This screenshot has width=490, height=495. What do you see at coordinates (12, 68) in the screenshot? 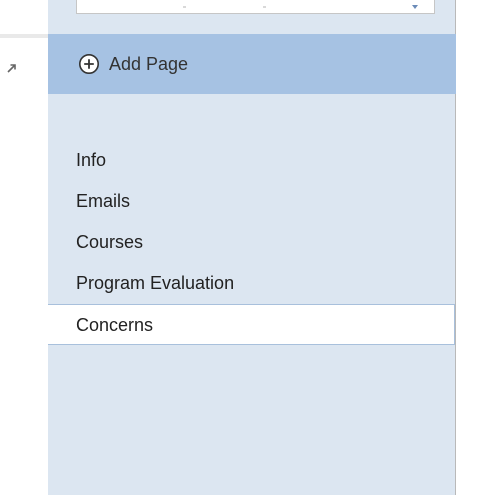
I see `expand-arrow-icon` at bounding box center [12, 68].